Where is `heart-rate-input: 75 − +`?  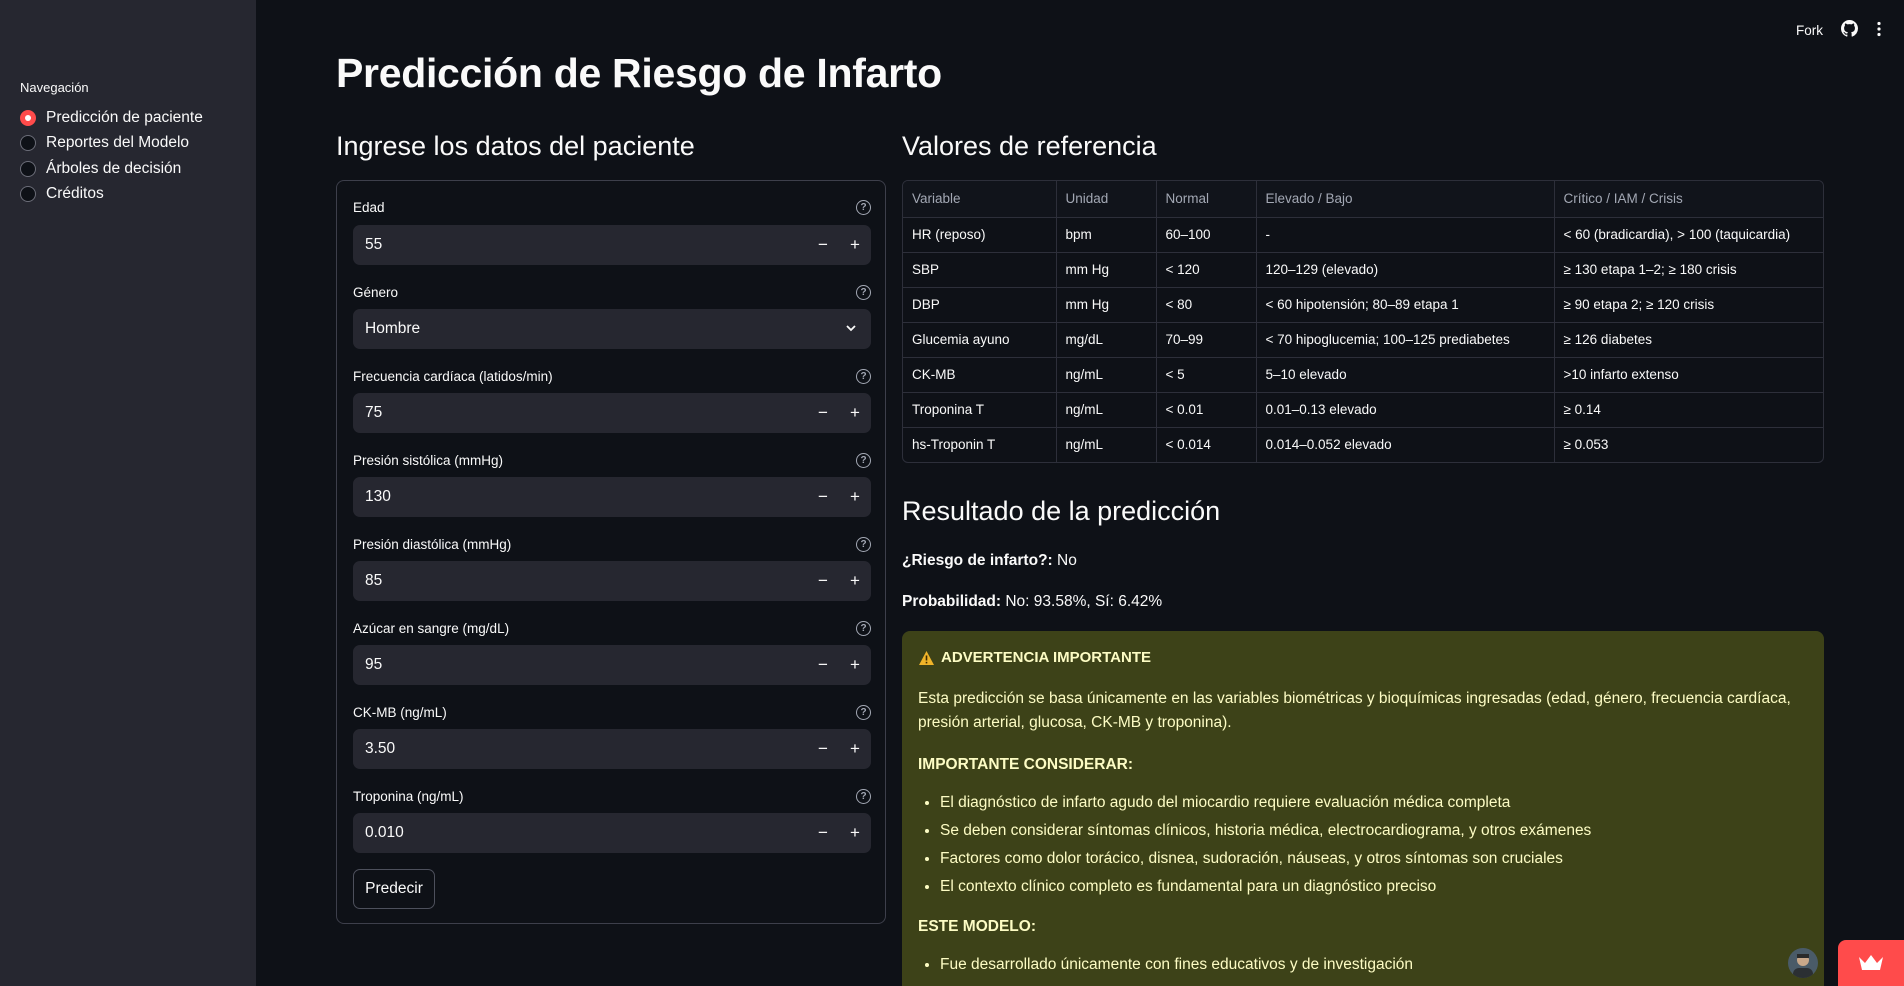 heart-rate-input: 75 − + is located at coordinates (612, 413).